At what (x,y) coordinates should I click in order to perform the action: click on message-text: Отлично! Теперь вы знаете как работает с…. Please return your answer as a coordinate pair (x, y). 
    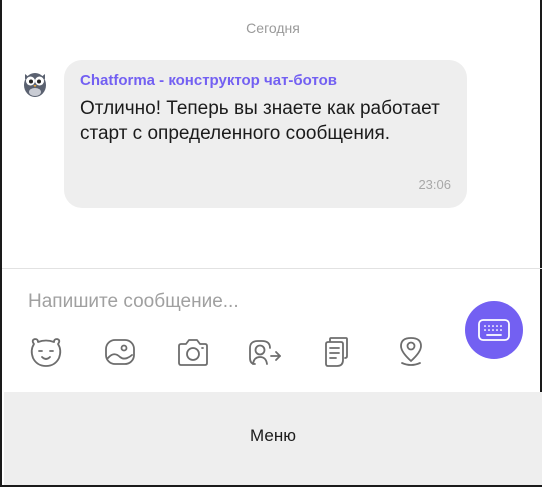
    Looking at the image, I should click on (260, 121).